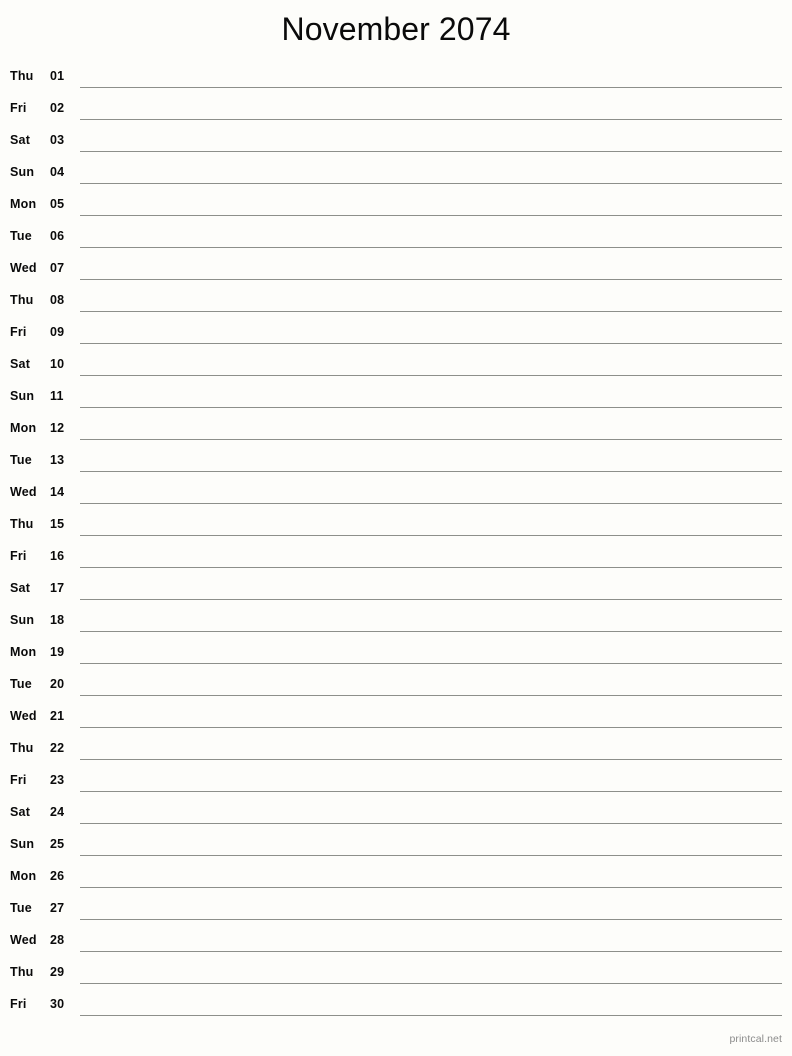  What do you see at coordinates (57, 172) in the screenshot?
I see `day-number: 04` at bounding box center [57, 172].